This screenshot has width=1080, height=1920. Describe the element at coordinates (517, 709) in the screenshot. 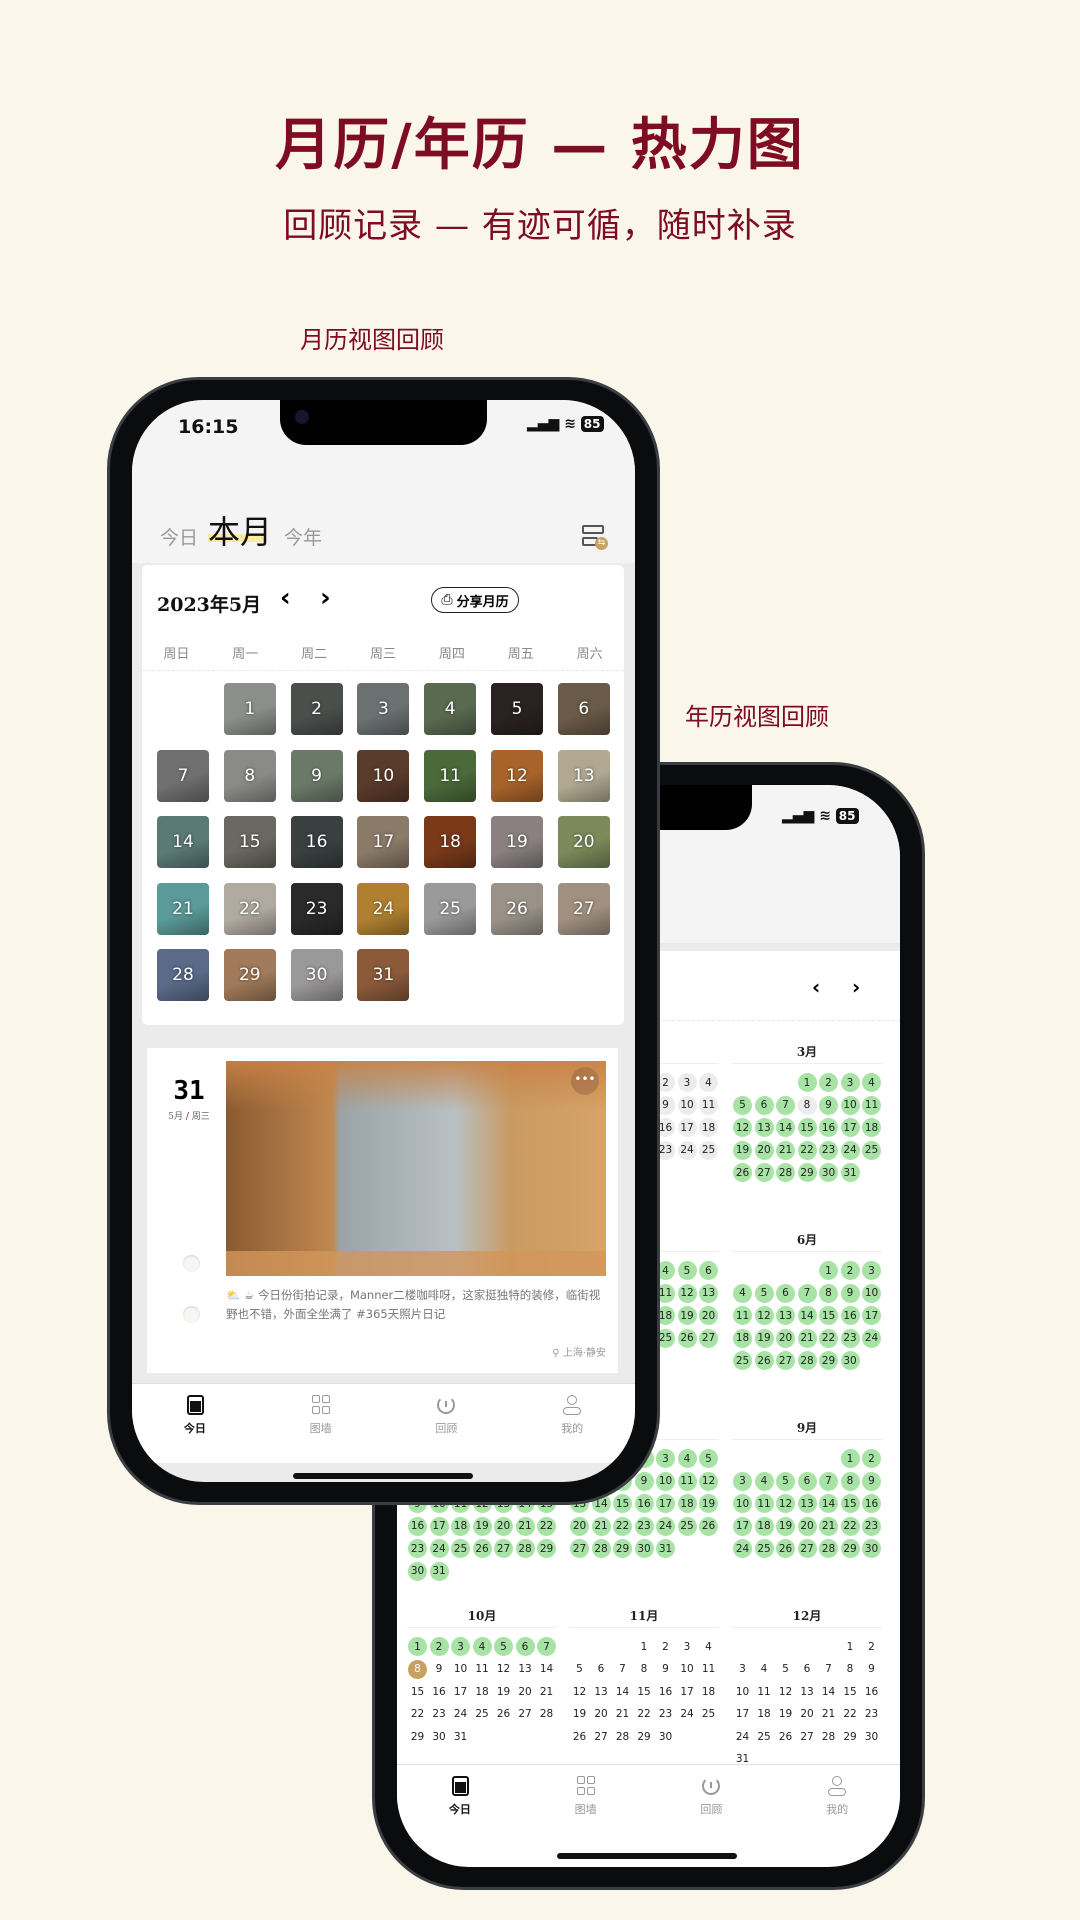

I see `day-thumbnail: 5` at that location.